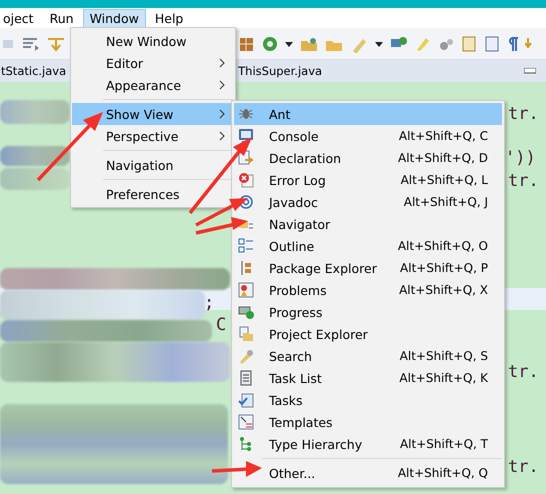 The height and width of the screenshot is (494, 546). I want to click on menu-item-label: Package Explorer, so click(323, 268).